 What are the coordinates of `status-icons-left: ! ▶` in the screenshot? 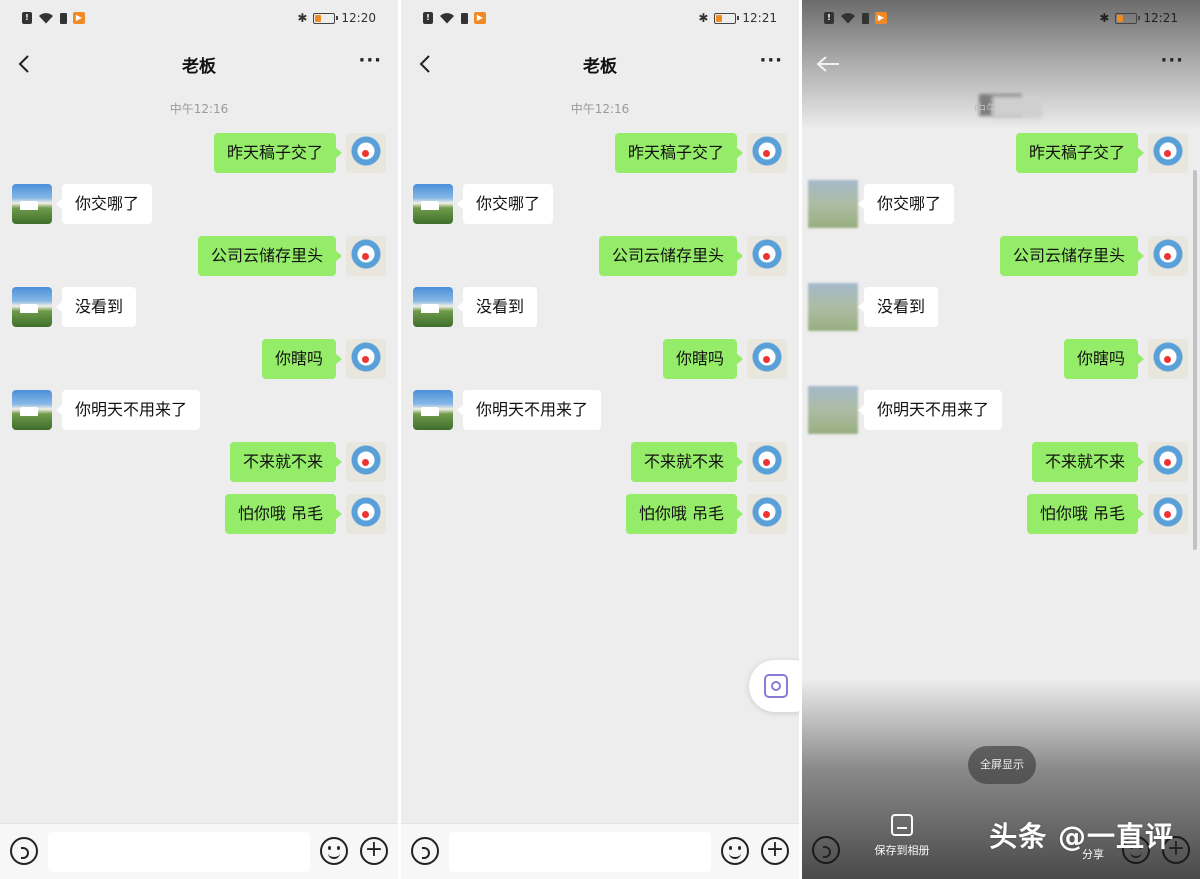 It's located at (855, 18).